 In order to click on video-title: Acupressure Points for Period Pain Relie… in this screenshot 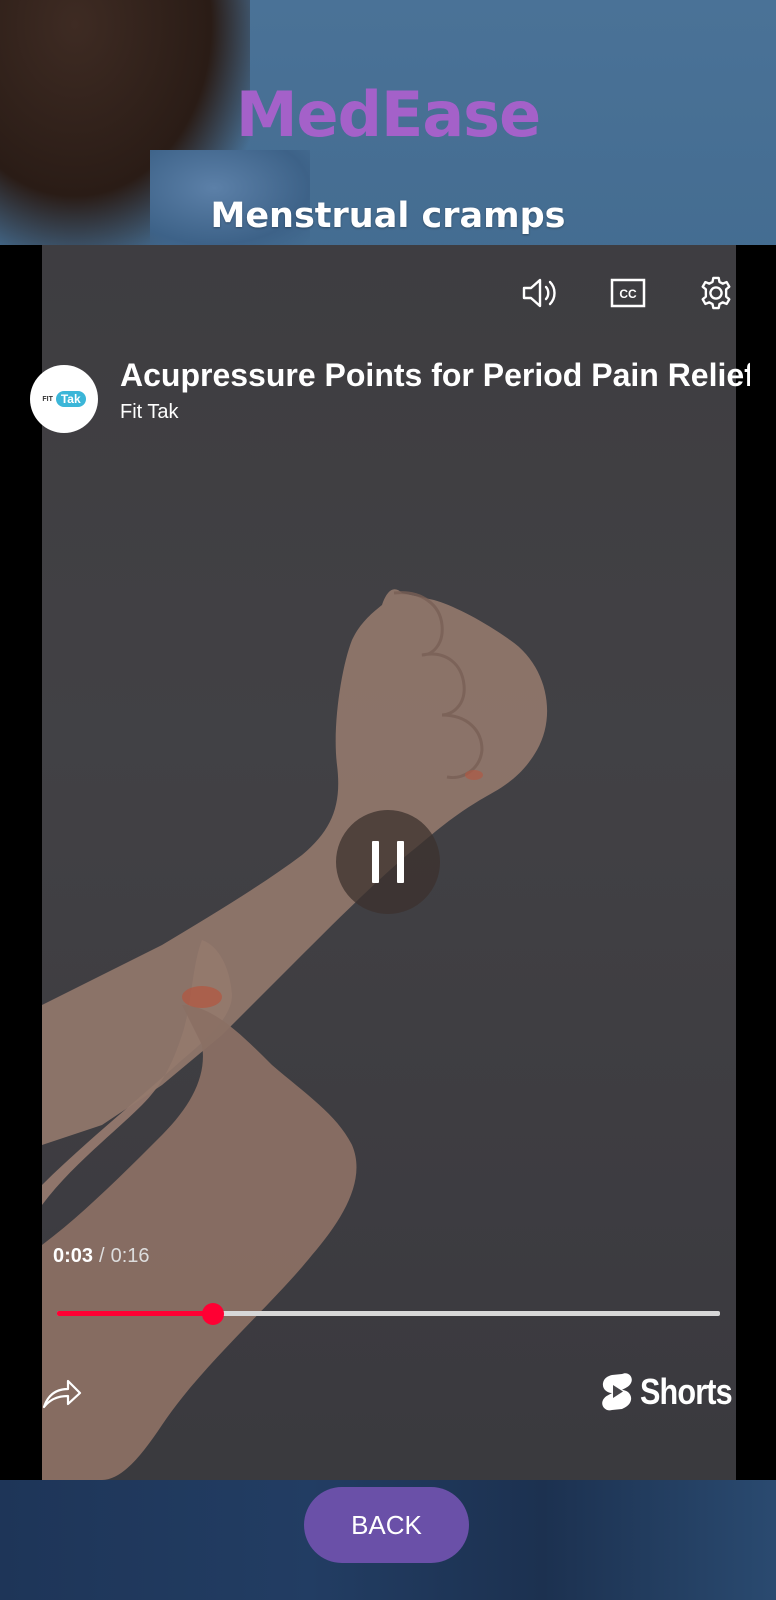, I will do `click(435, 375)`.